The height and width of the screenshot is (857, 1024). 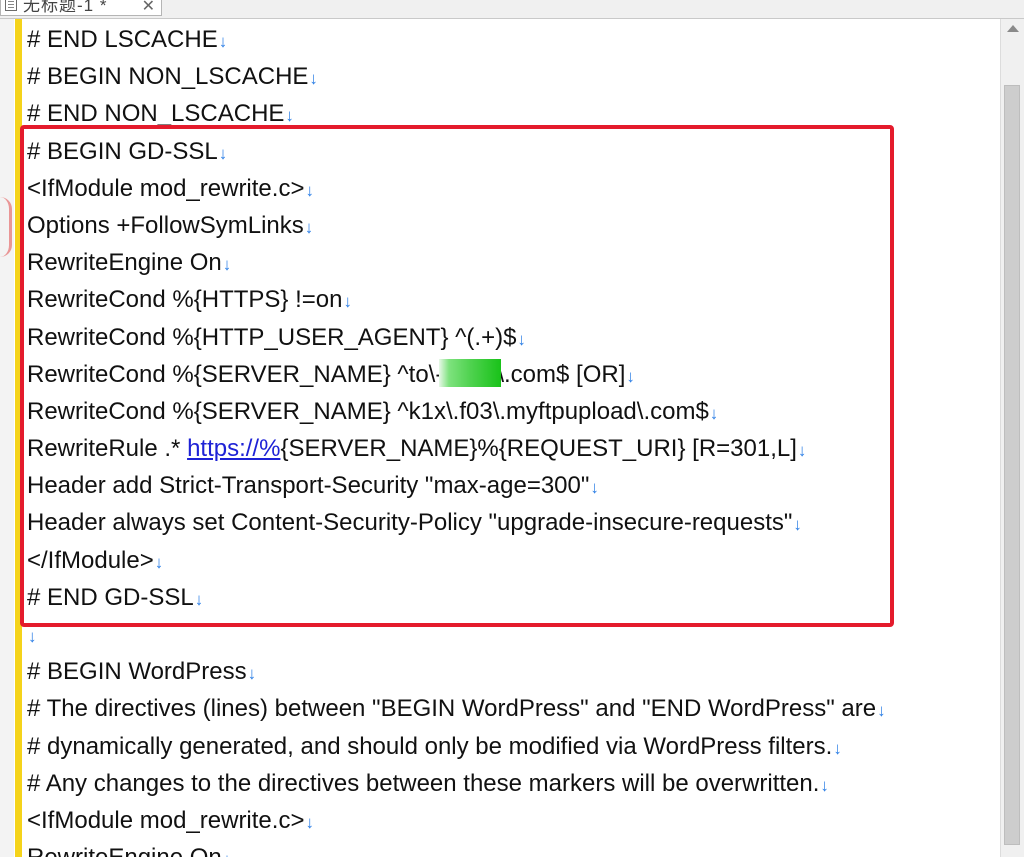 What do you see at coordinates (538, 449) in the screenshot?
I see `line-text-after: {SERVER_NAME}%{REQUEST_URI} [R=301,L]` at bounding box center [538, 449].